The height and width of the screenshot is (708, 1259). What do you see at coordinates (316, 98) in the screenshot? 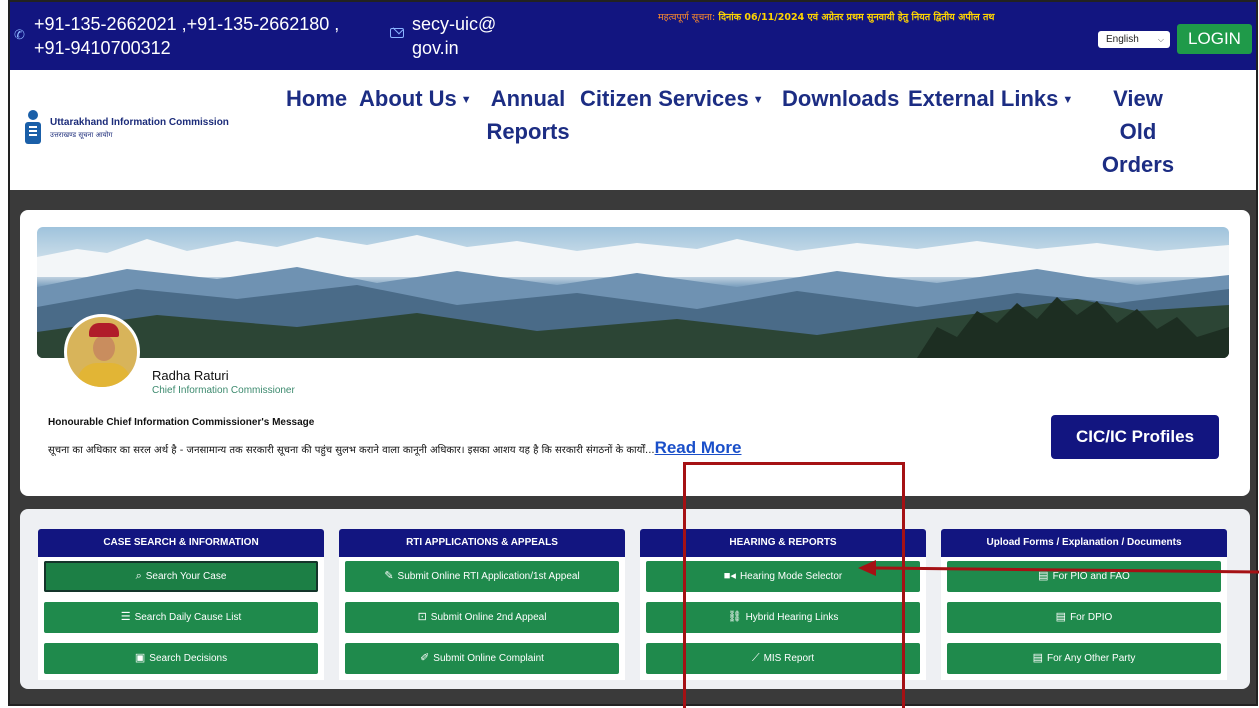
I see `nav-home: Home` at bounding box center [316, 98].